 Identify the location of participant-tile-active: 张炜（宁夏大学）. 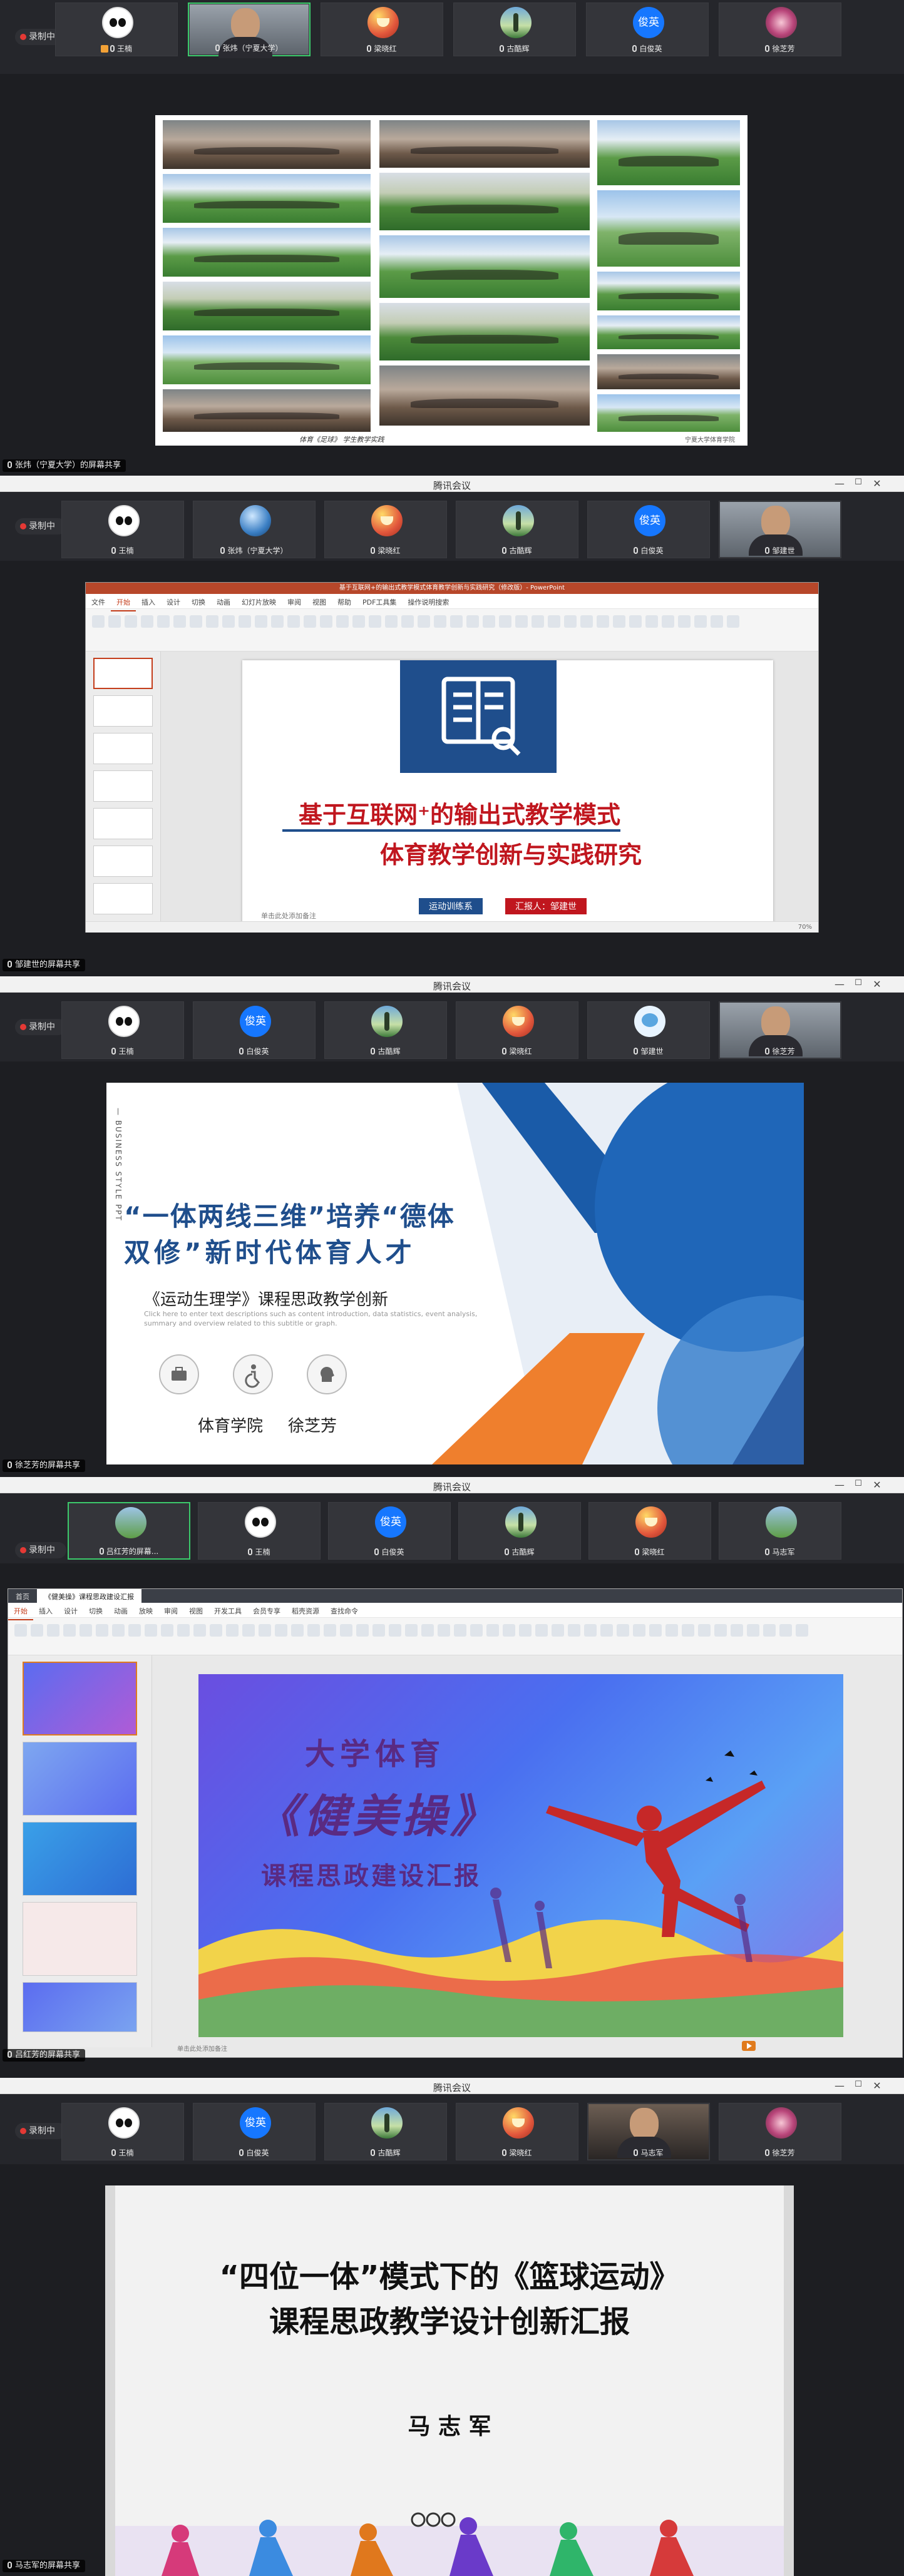
(249, 31).